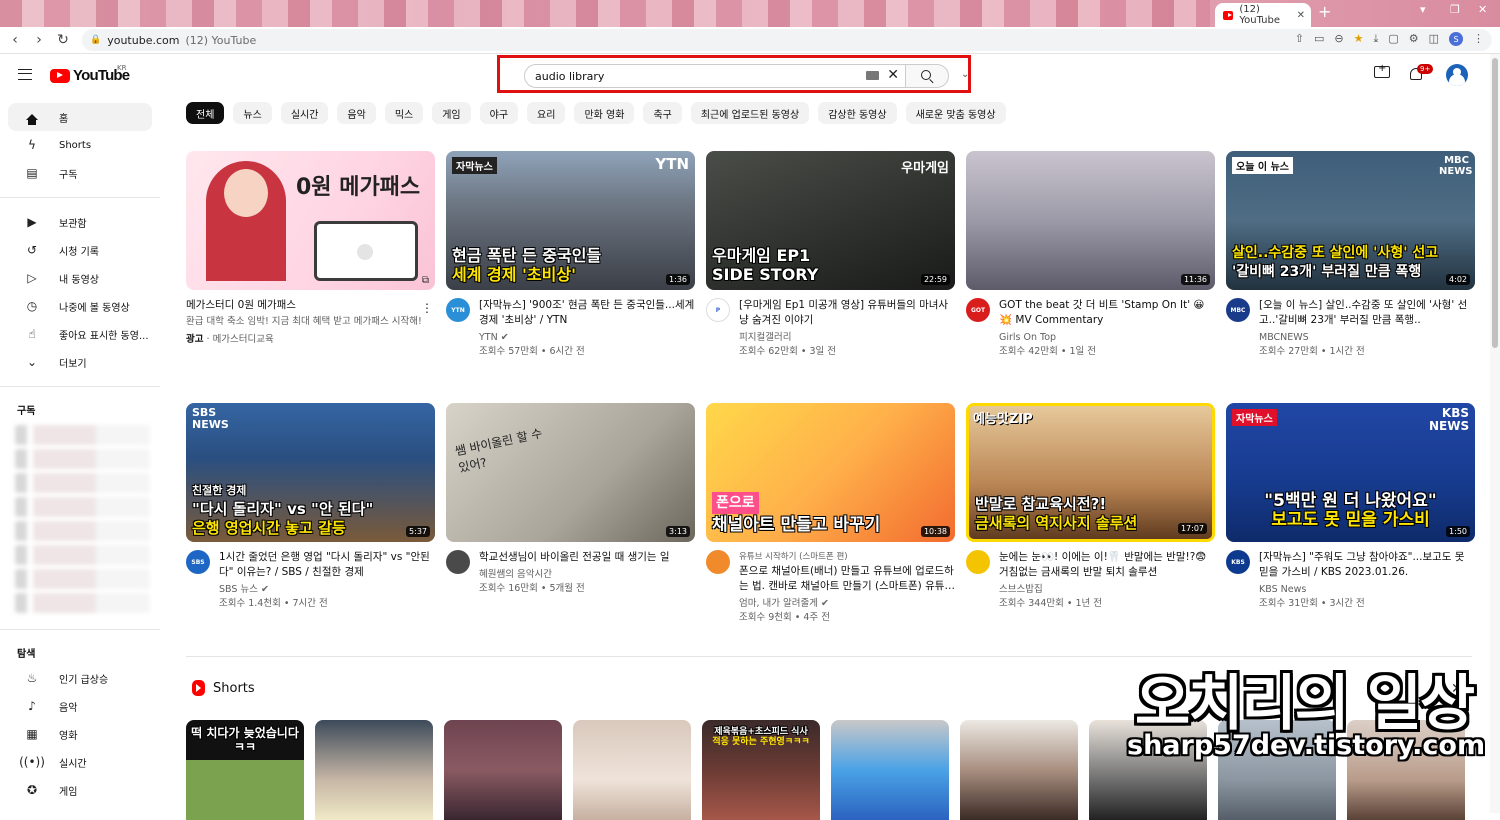 This screenshot has width=1500, height=820. Describe the element at coordinates (458, 310) in the screenshot. I see `channel-avatar: YTN` at that location.